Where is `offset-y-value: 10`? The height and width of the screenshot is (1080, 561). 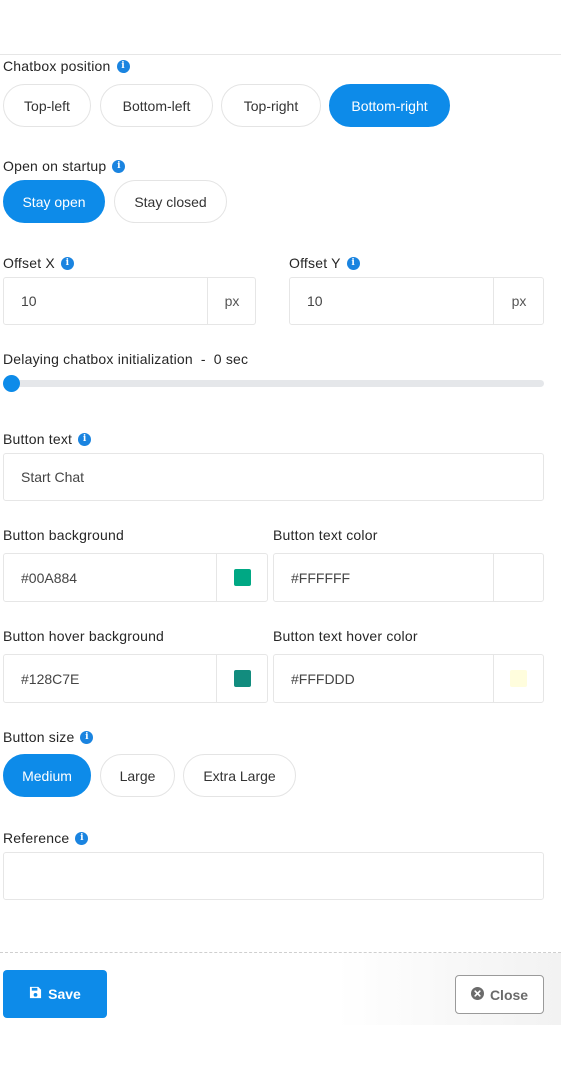
offset-y-value: 10 is located at coordinates (315, 301).